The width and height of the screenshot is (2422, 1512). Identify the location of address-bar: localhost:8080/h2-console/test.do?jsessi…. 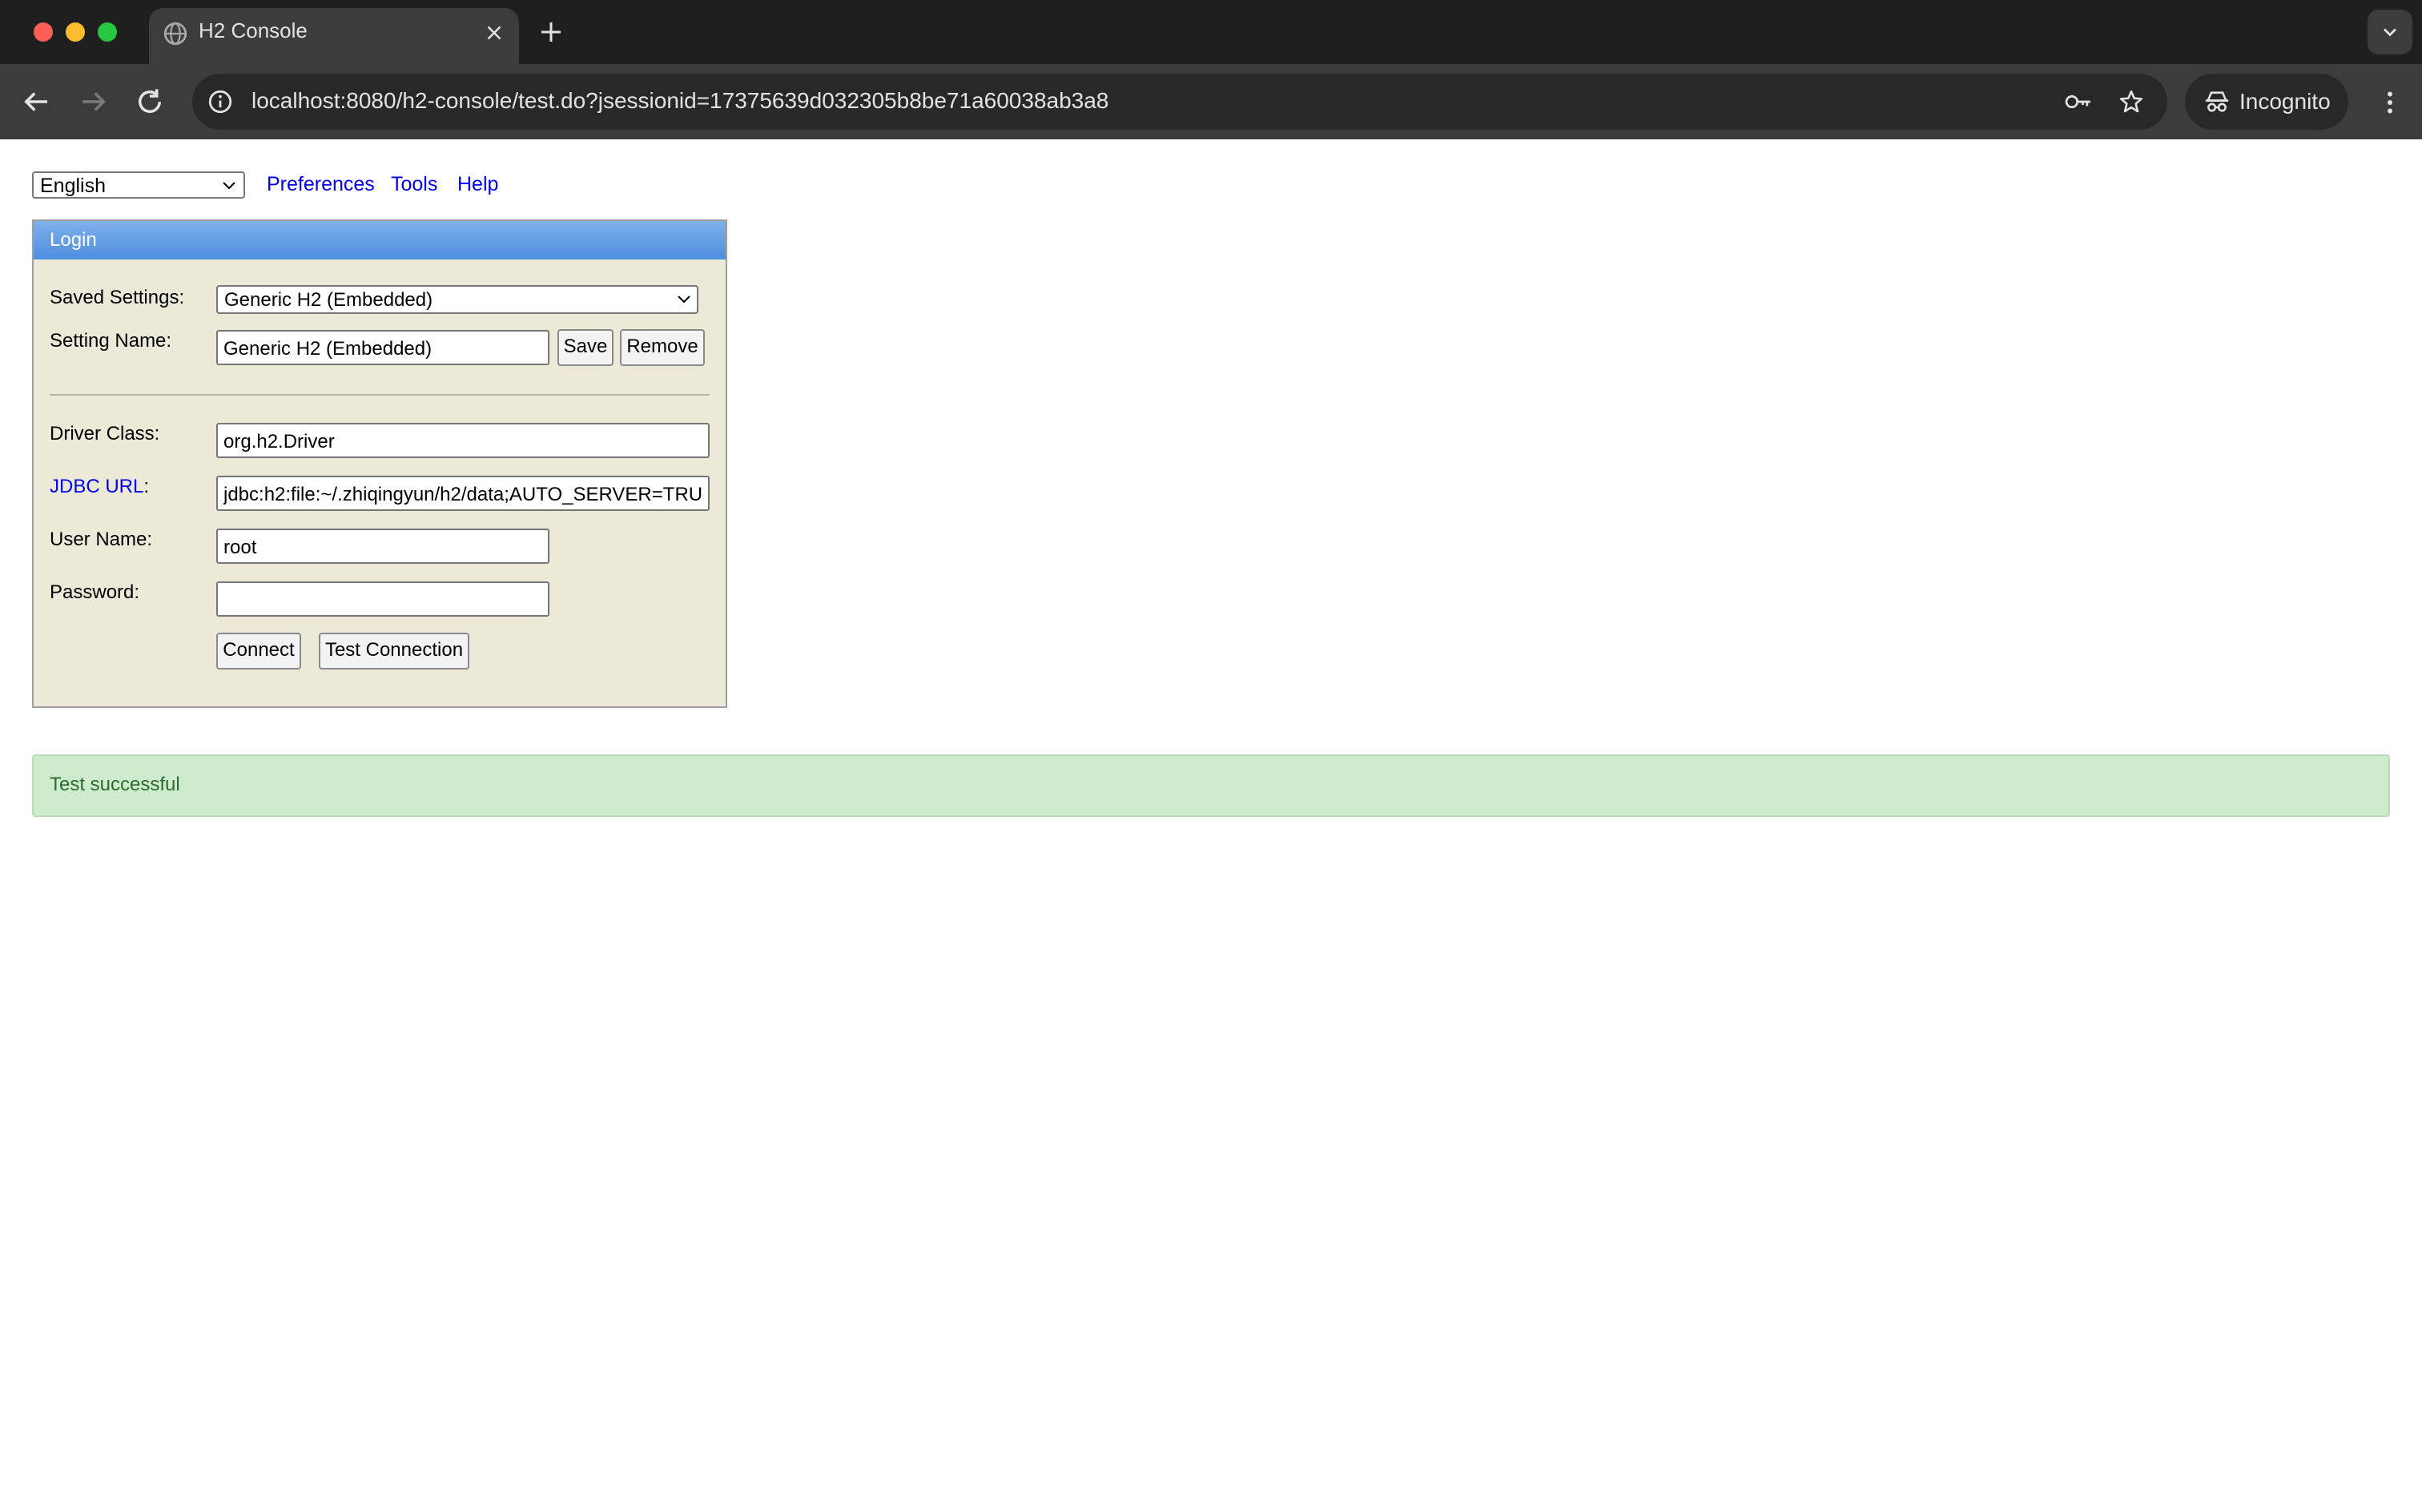
(1179, 102).